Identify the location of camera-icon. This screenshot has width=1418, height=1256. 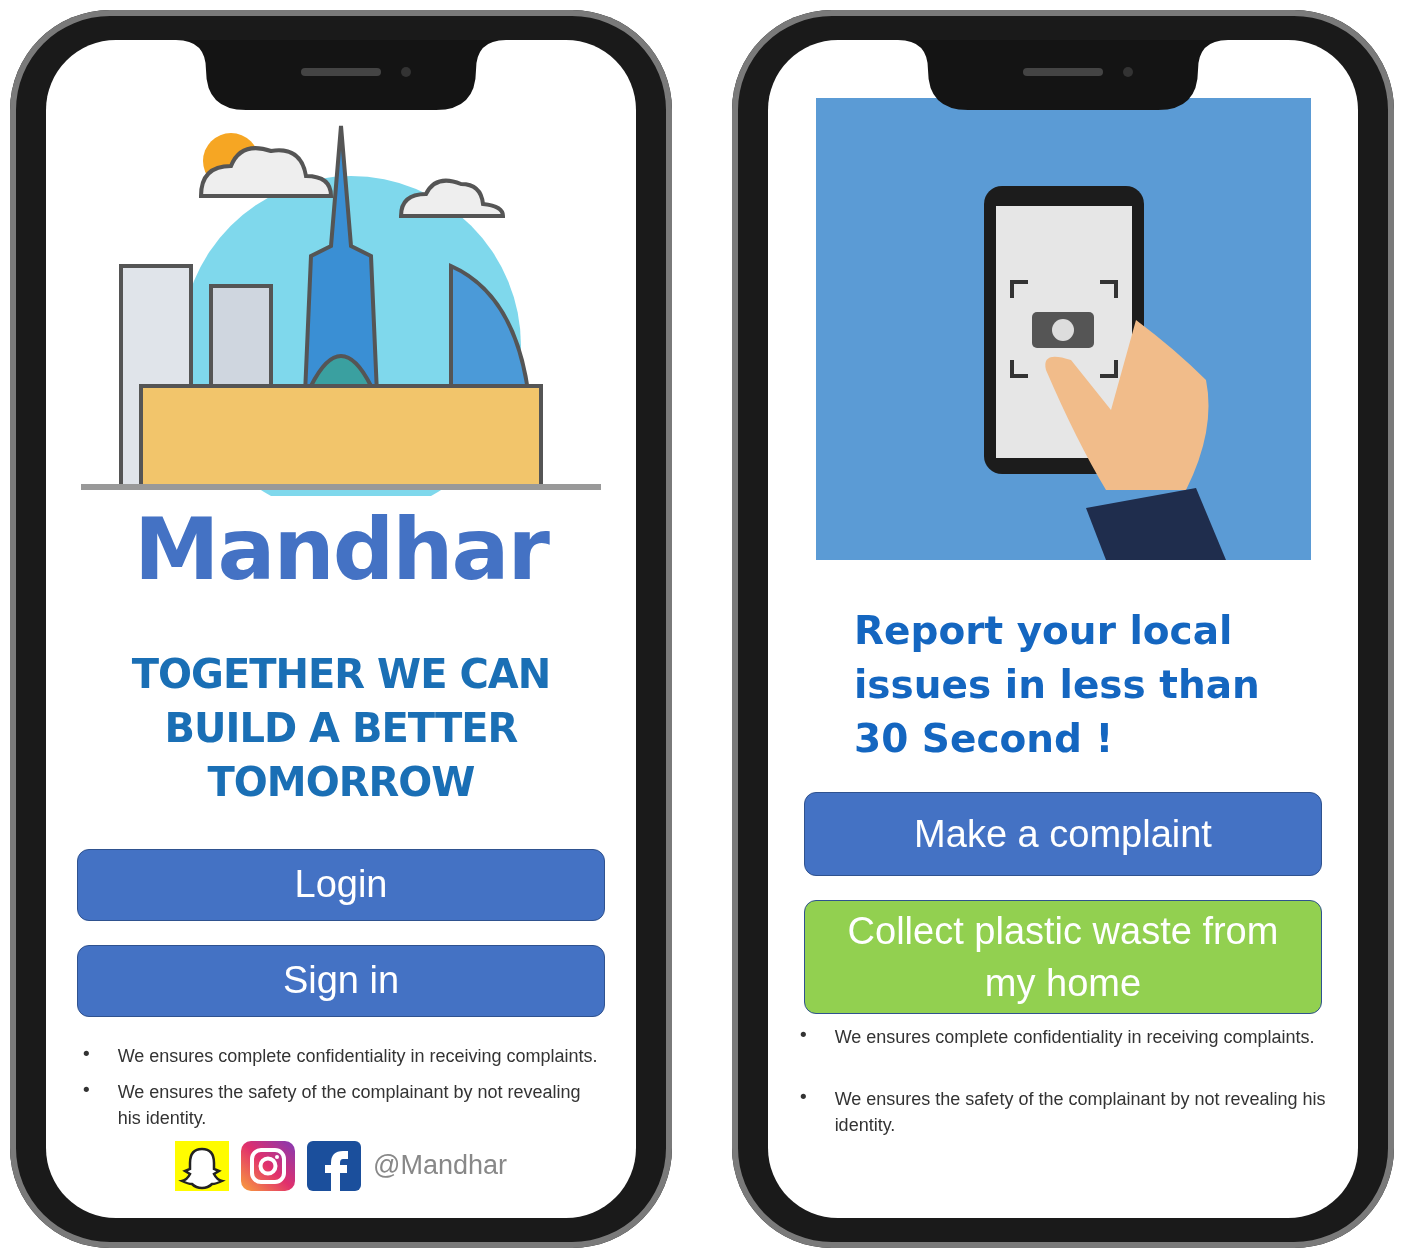
(268, 1165).